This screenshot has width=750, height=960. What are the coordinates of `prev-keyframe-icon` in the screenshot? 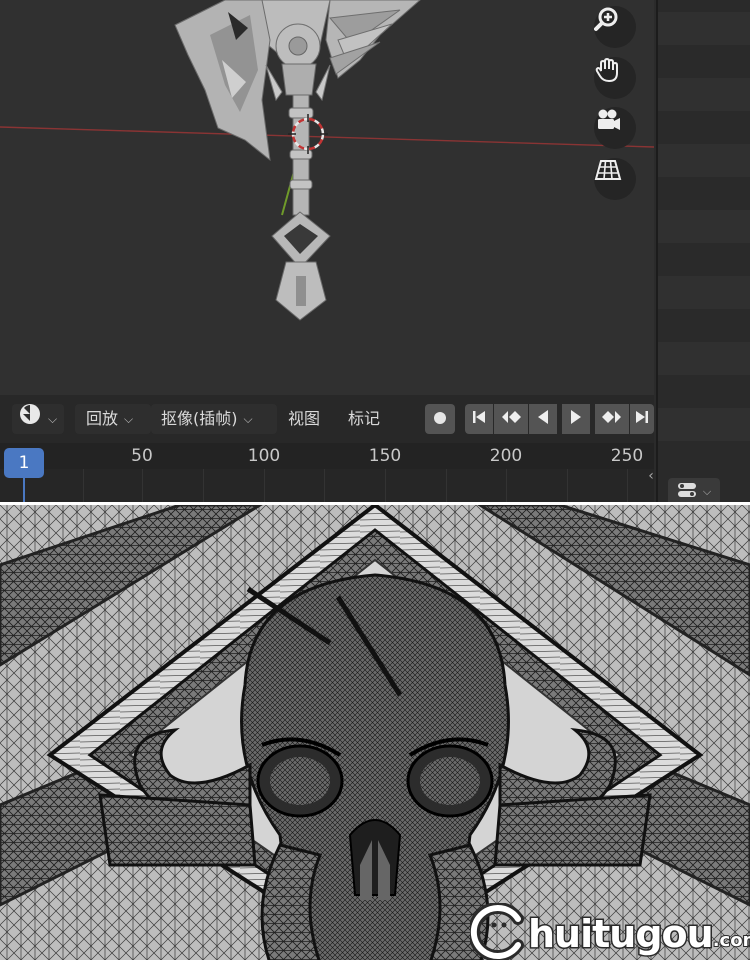 It's located at (511, 419).